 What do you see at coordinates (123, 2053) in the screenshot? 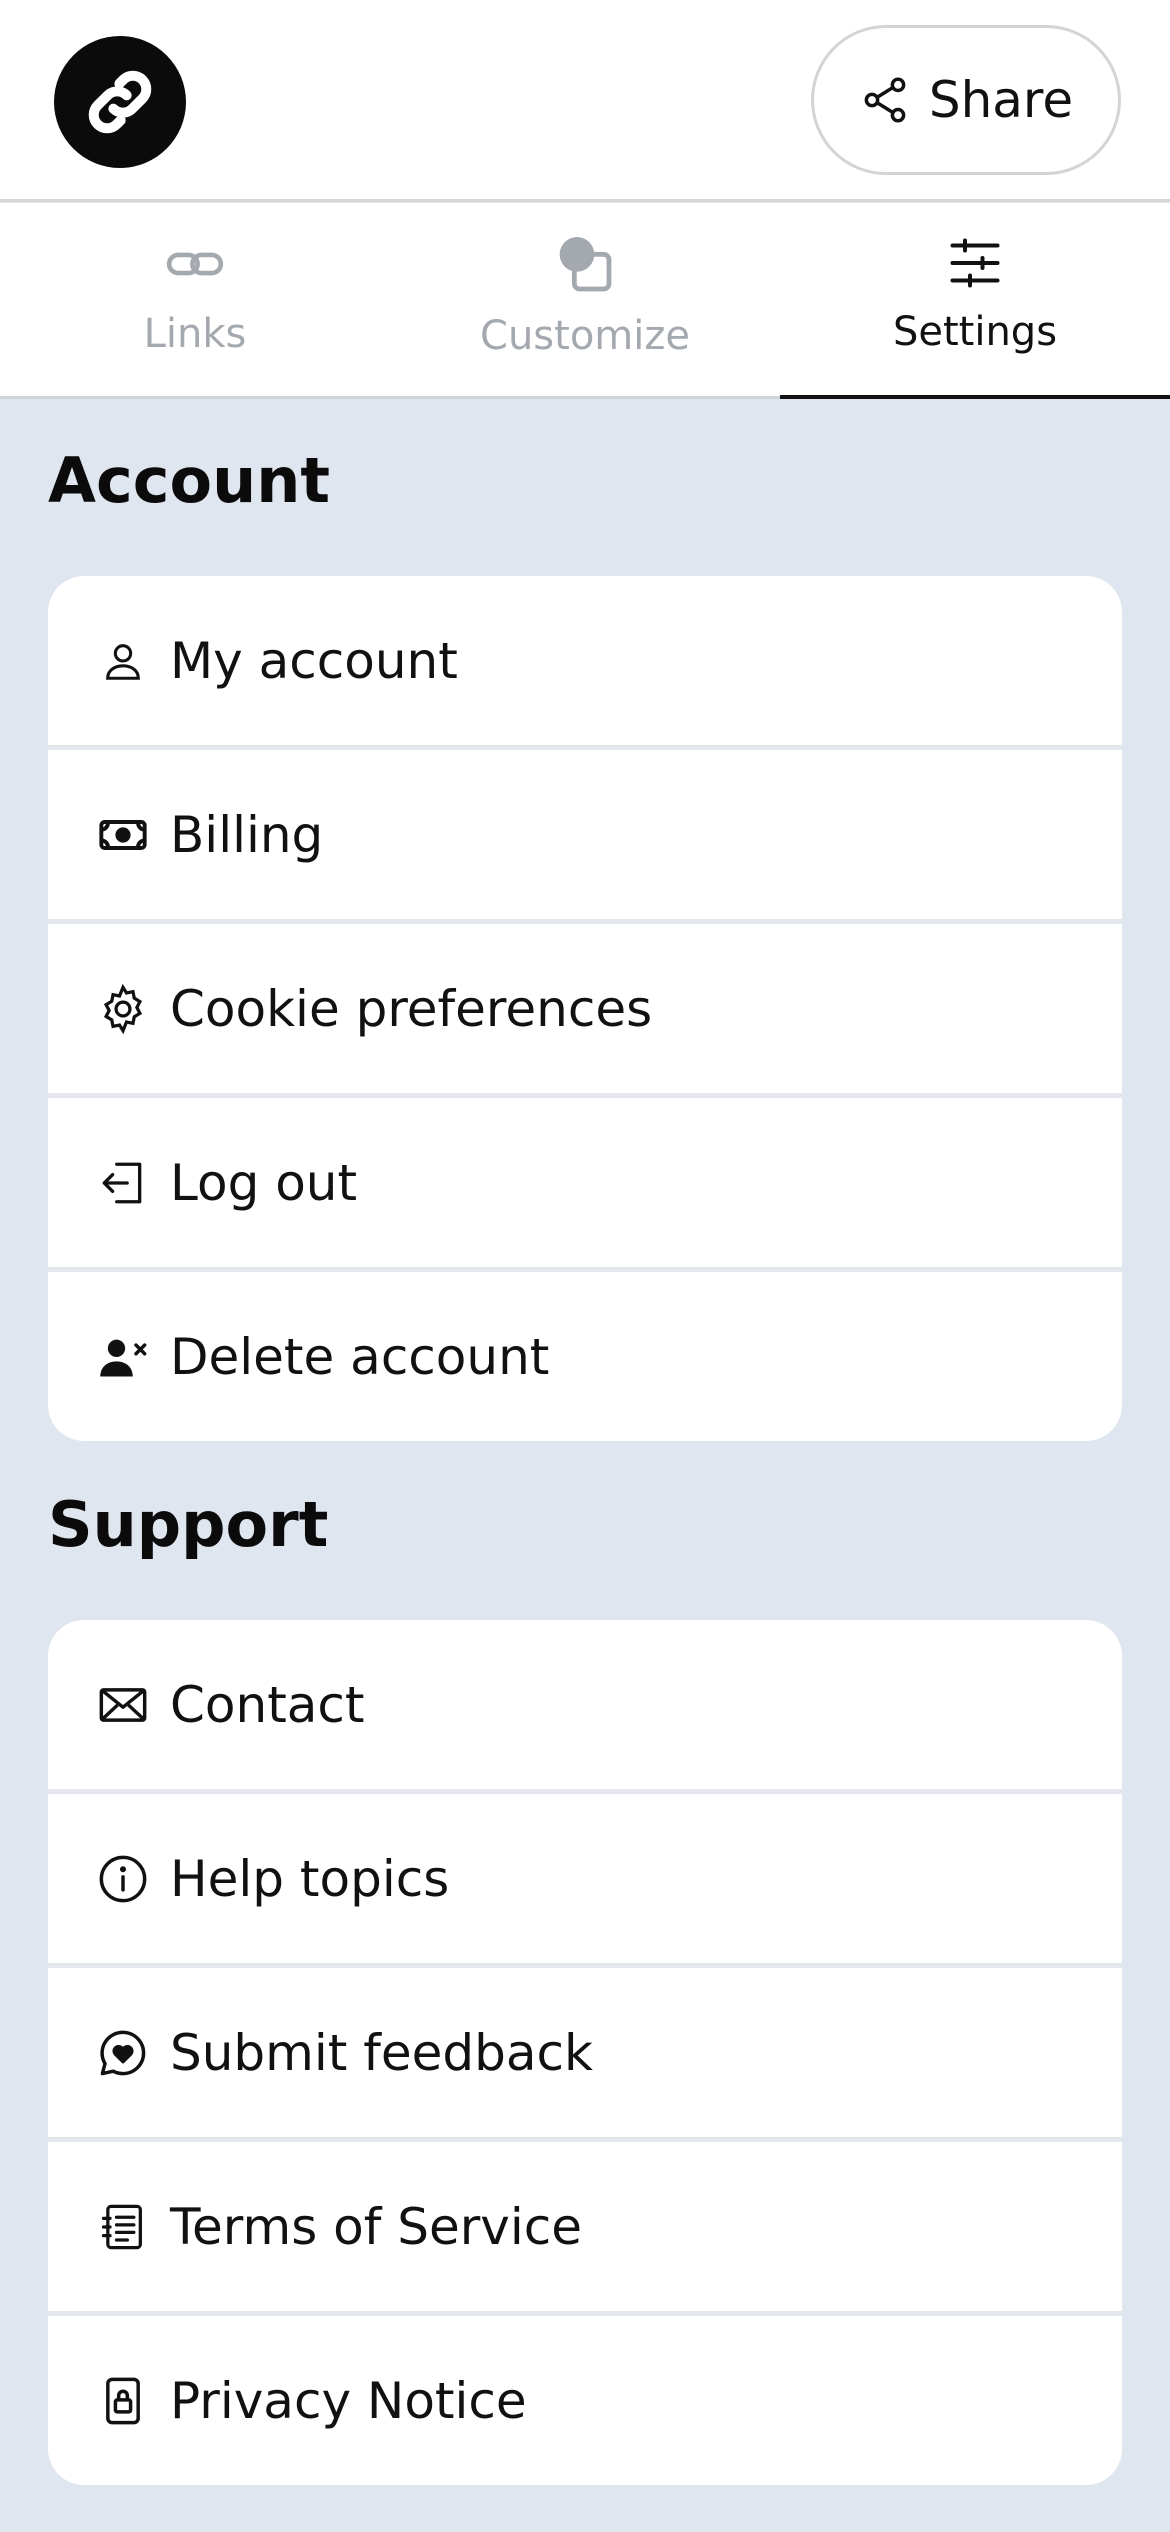
I see `chat-heart-icon` at bounding box center [123, 2053].